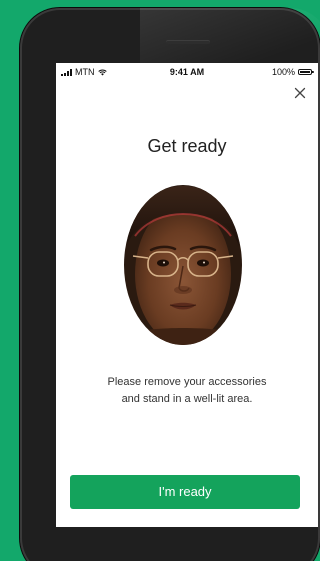 The image size is (320, 561). I want to click on instruction-line-2: and stand in a well-lit area., so click(187, 399).